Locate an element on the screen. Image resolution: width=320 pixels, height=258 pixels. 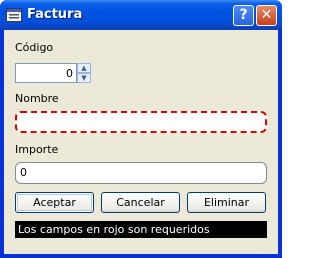
cancel-button: Cancelar is located at coordinates (140, 202).